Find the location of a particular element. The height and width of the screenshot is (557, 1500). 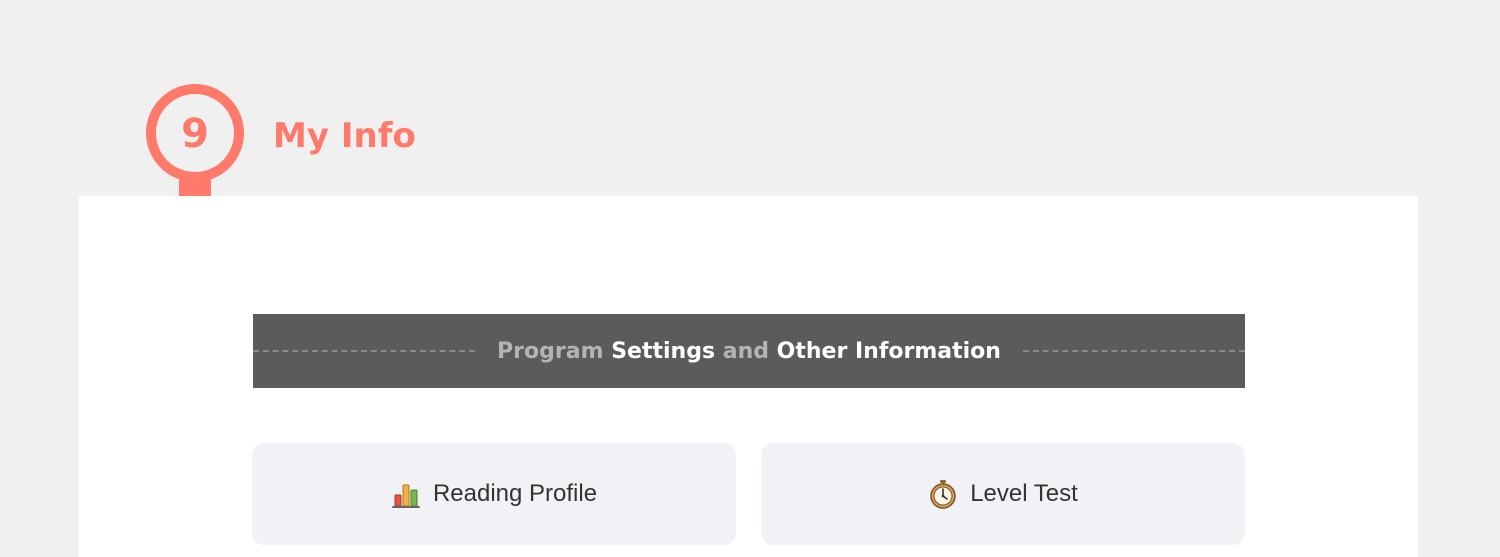

section-heading: Program Settings and Other Information is located at coordinates (749, 351).